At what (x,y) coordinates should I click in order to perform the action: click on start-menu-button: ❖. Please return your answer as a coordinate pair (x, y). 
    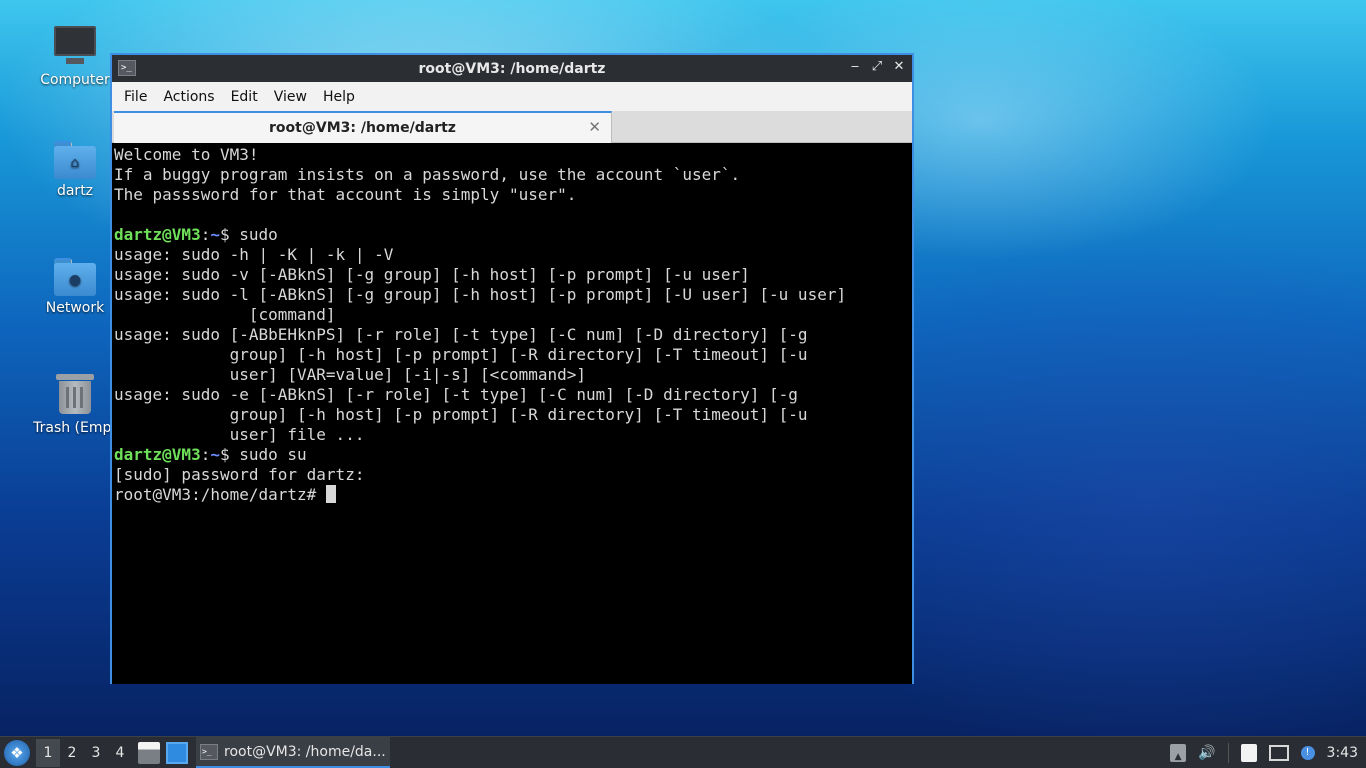
    Looking at the image, I should click on (17, 752).